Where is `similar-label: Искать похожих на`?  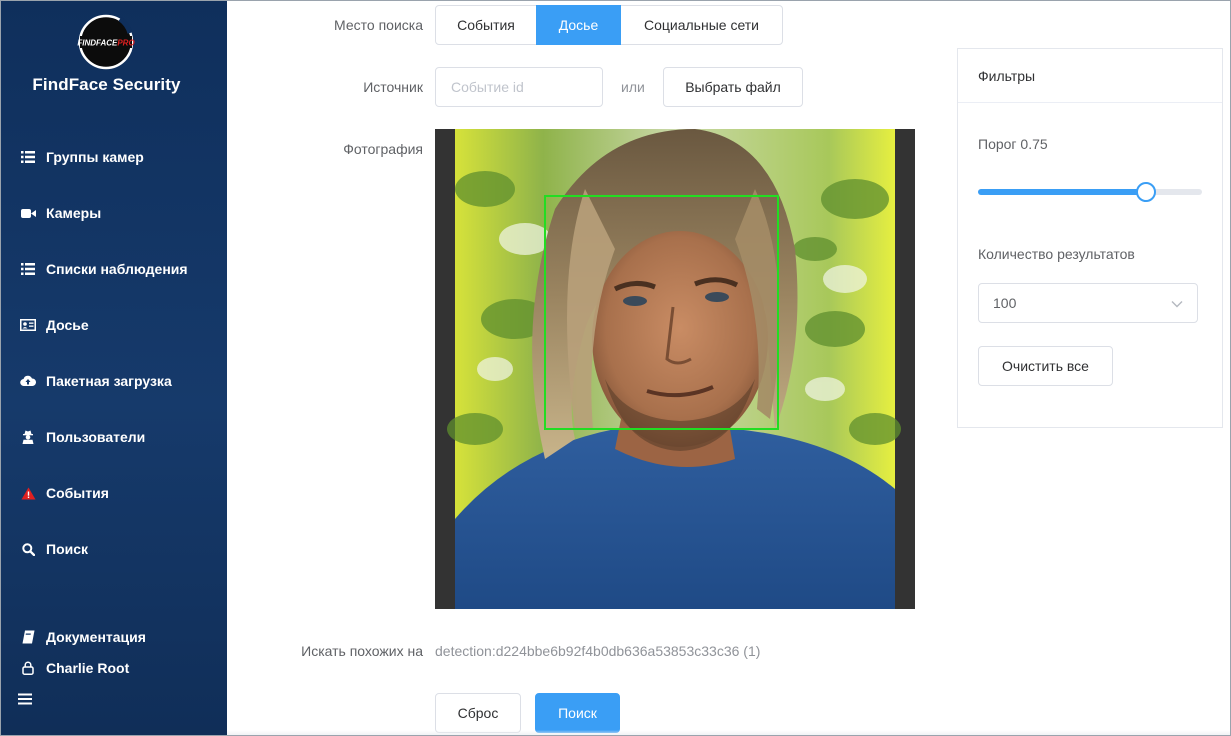
similar-label: Искать похожих на is located at coordinates (362, 651).